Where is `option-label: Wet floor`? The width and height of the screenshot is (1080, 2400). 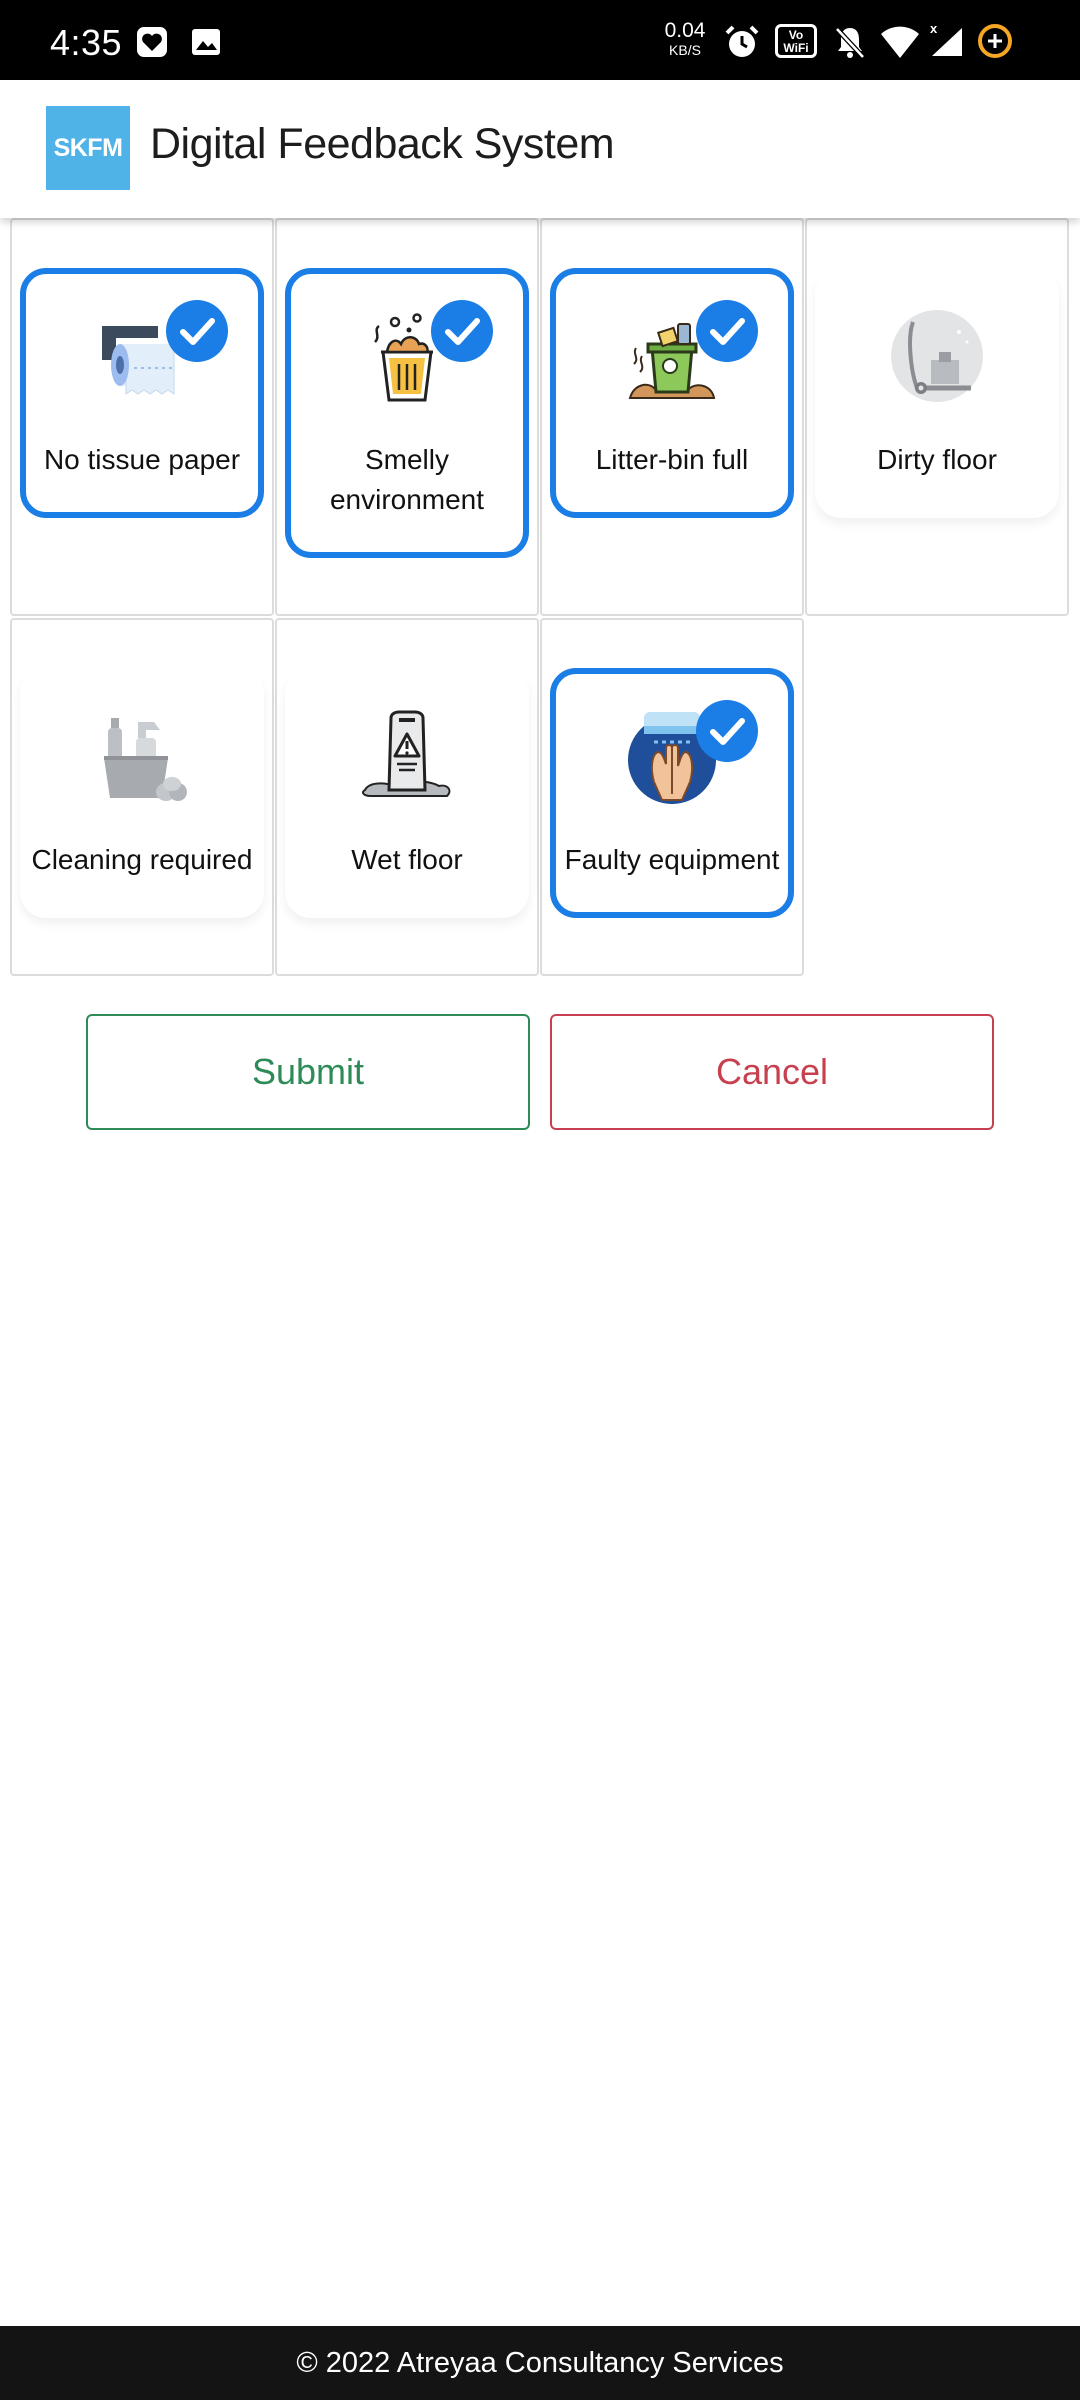
option-label: Wet floor is located at coordinates (407, 859).